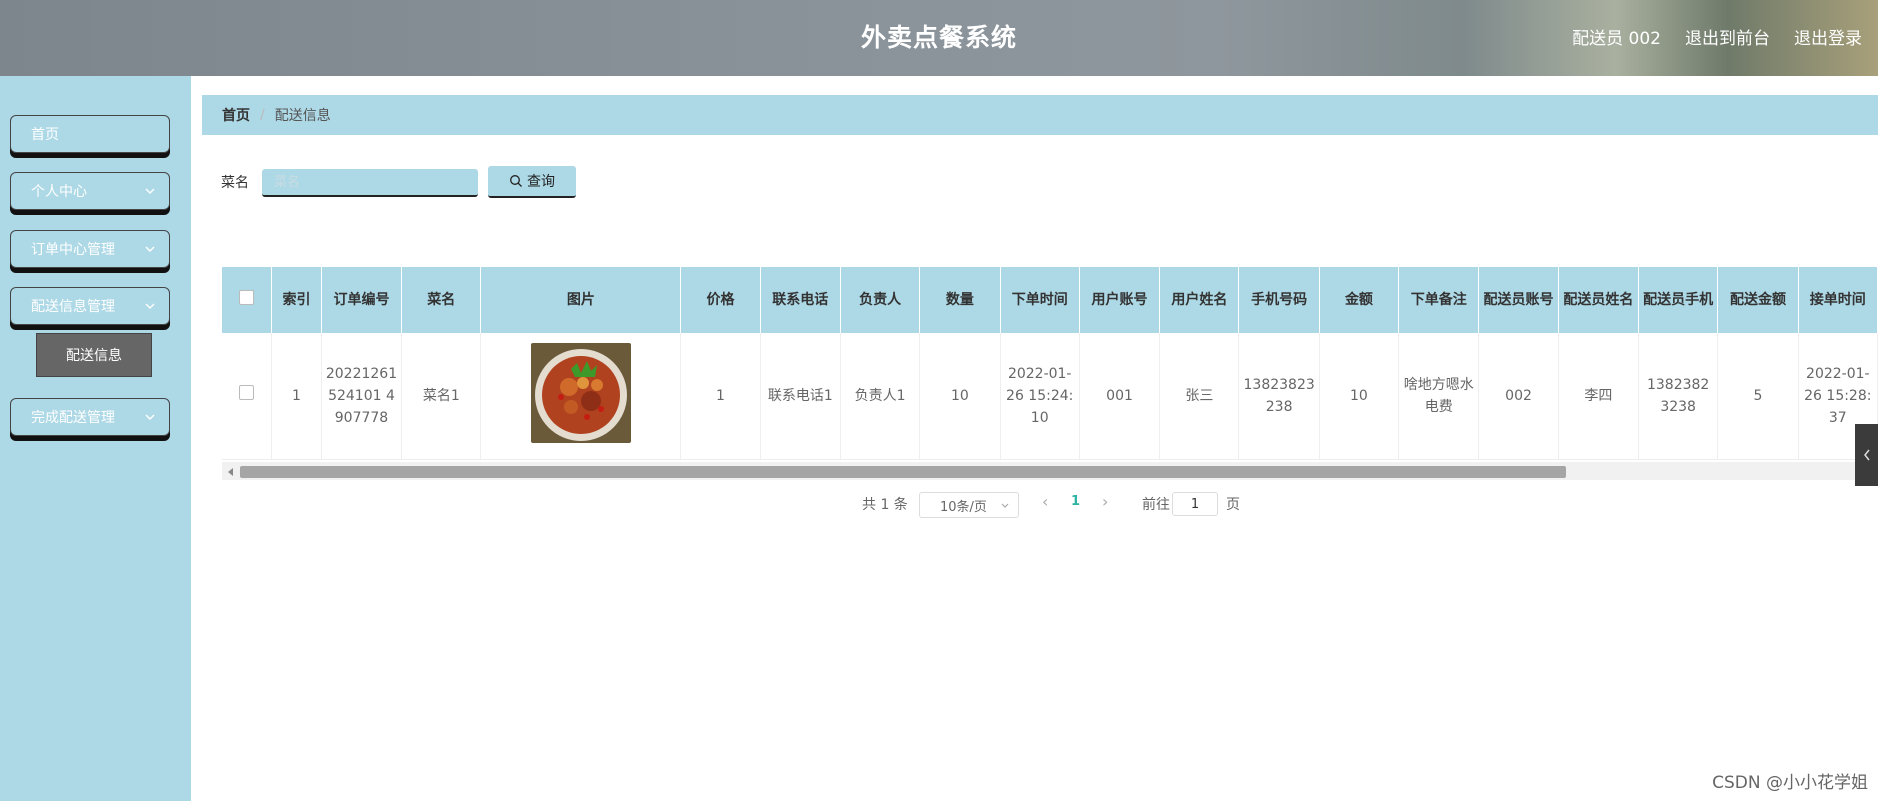 This screenshot has width=1878, height=801. I want to click on cell-order-time: 2022-01-26 15:24:10, so click(1040, 396).